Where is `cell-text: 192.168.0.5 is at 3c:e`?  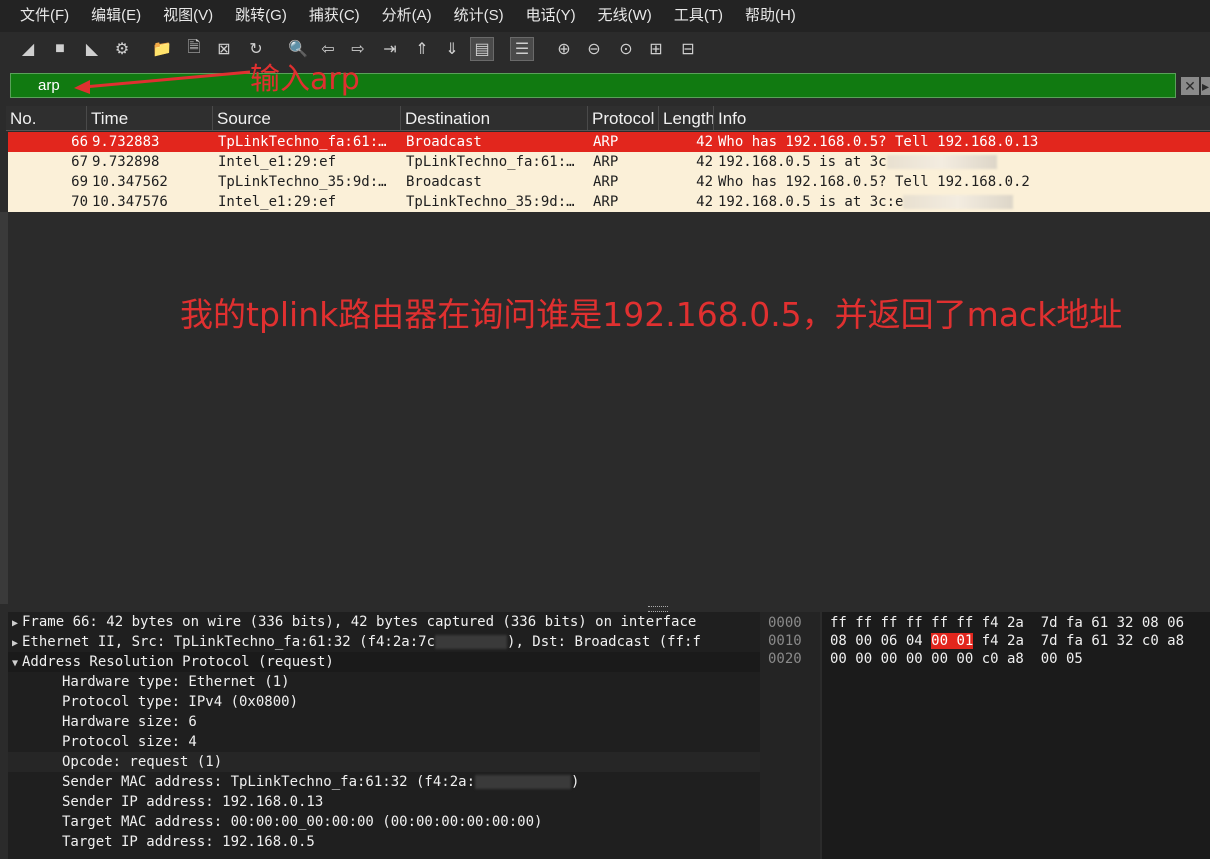 cell-text: 192.168.0.5 is at 3c:e is located at coordinates (811, 202).